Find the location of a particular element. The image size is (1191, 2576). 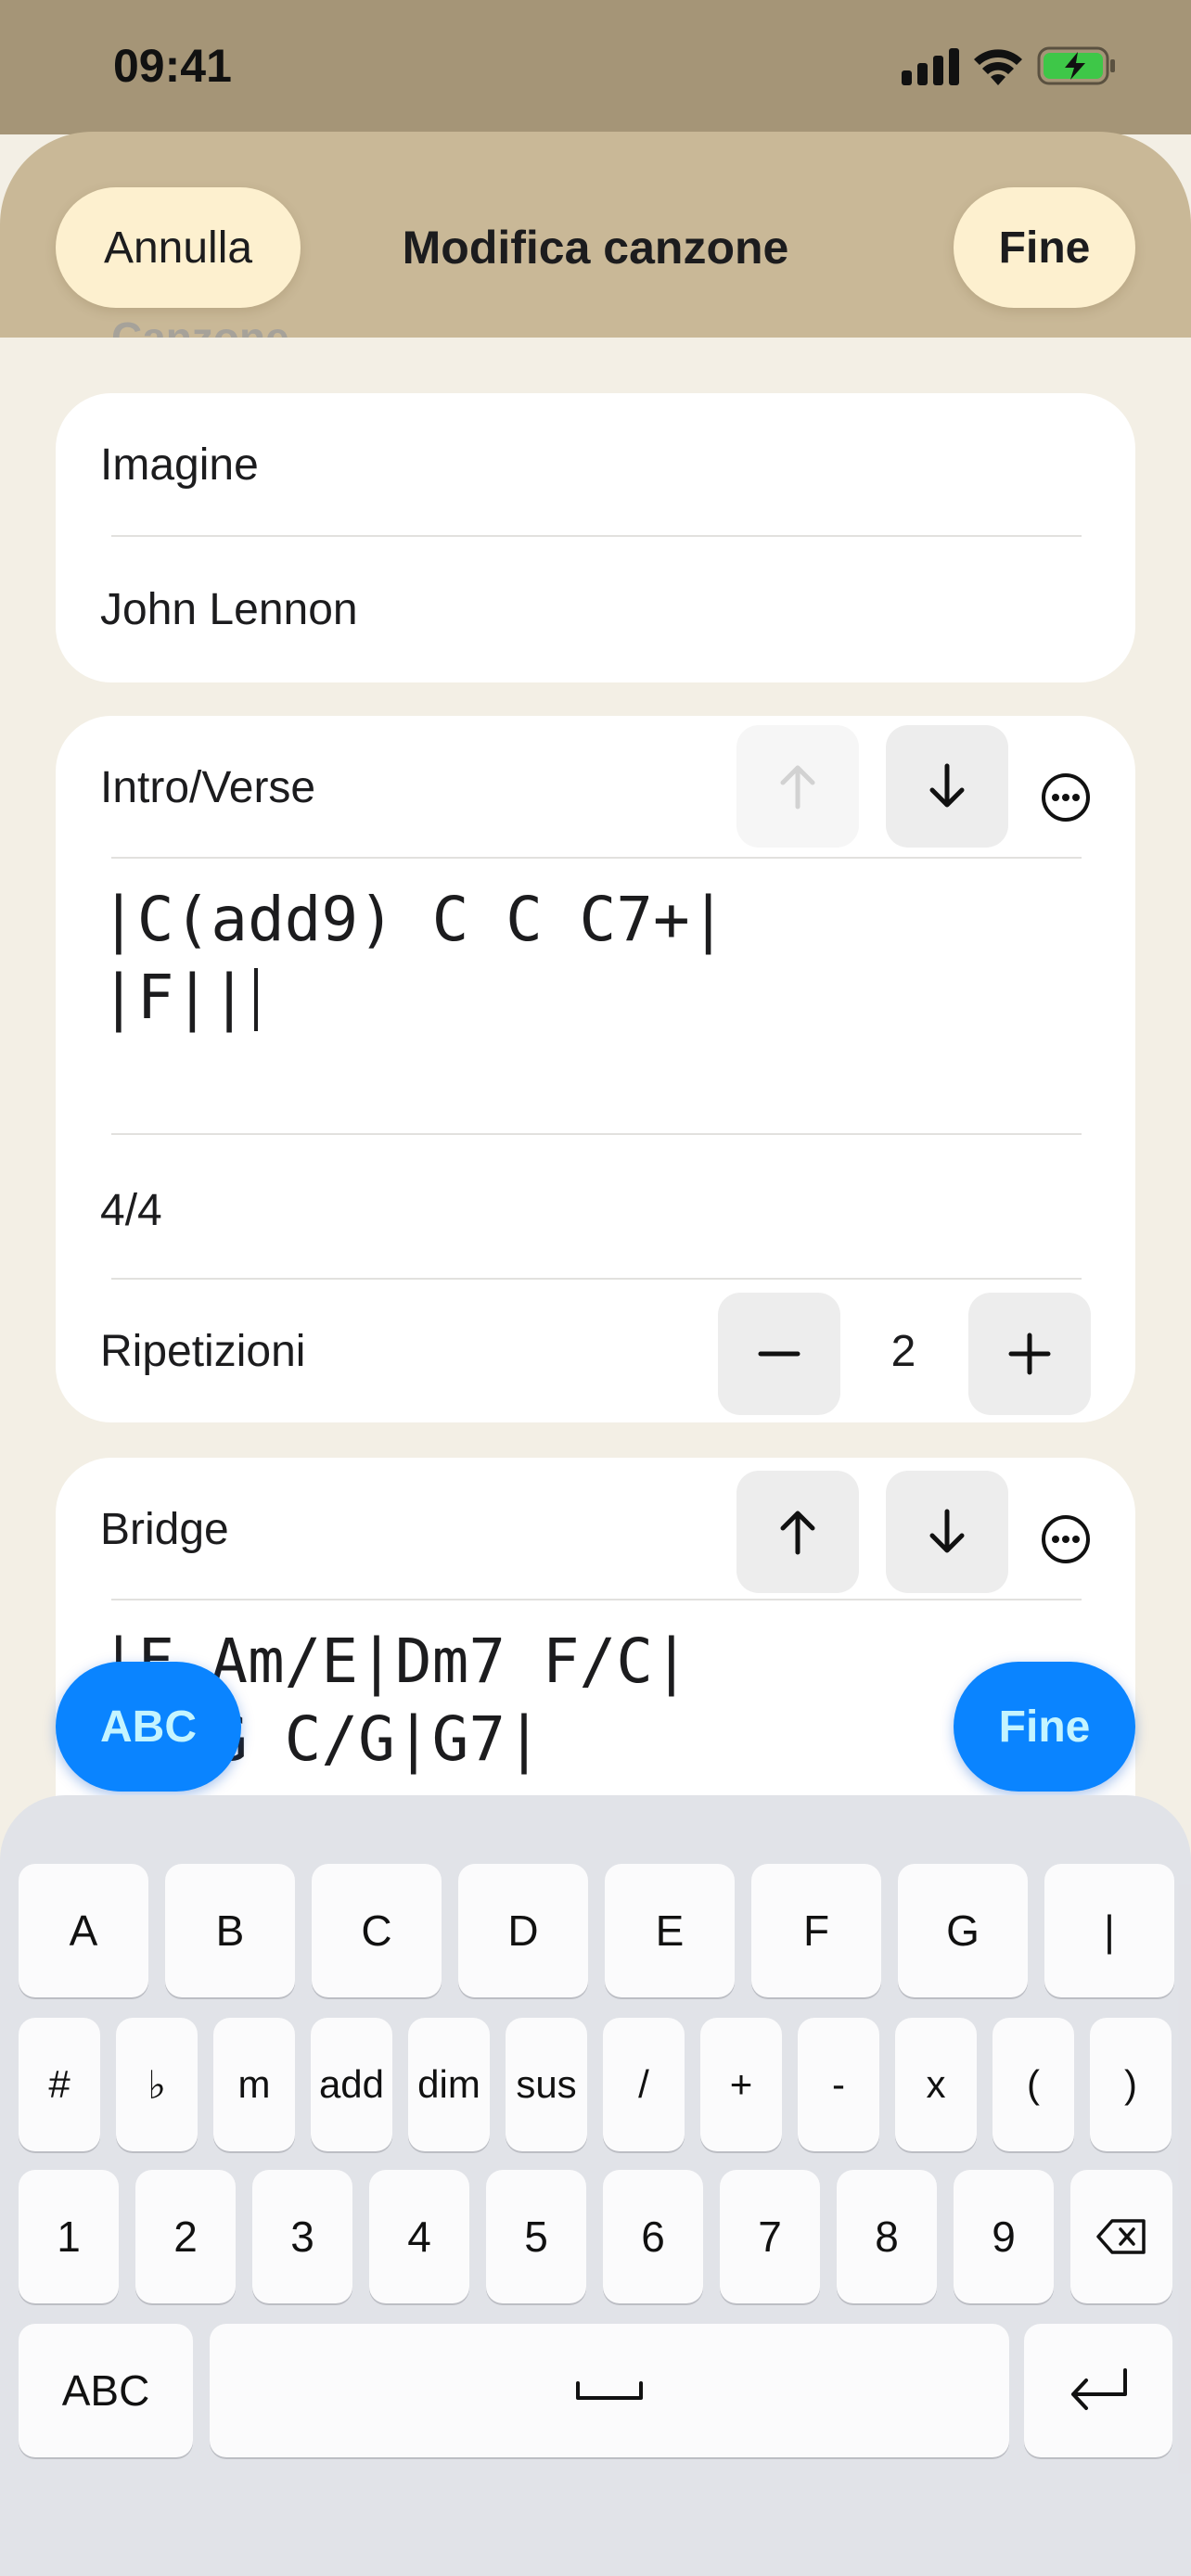

space-icon is located at coordinates (610, 2391).